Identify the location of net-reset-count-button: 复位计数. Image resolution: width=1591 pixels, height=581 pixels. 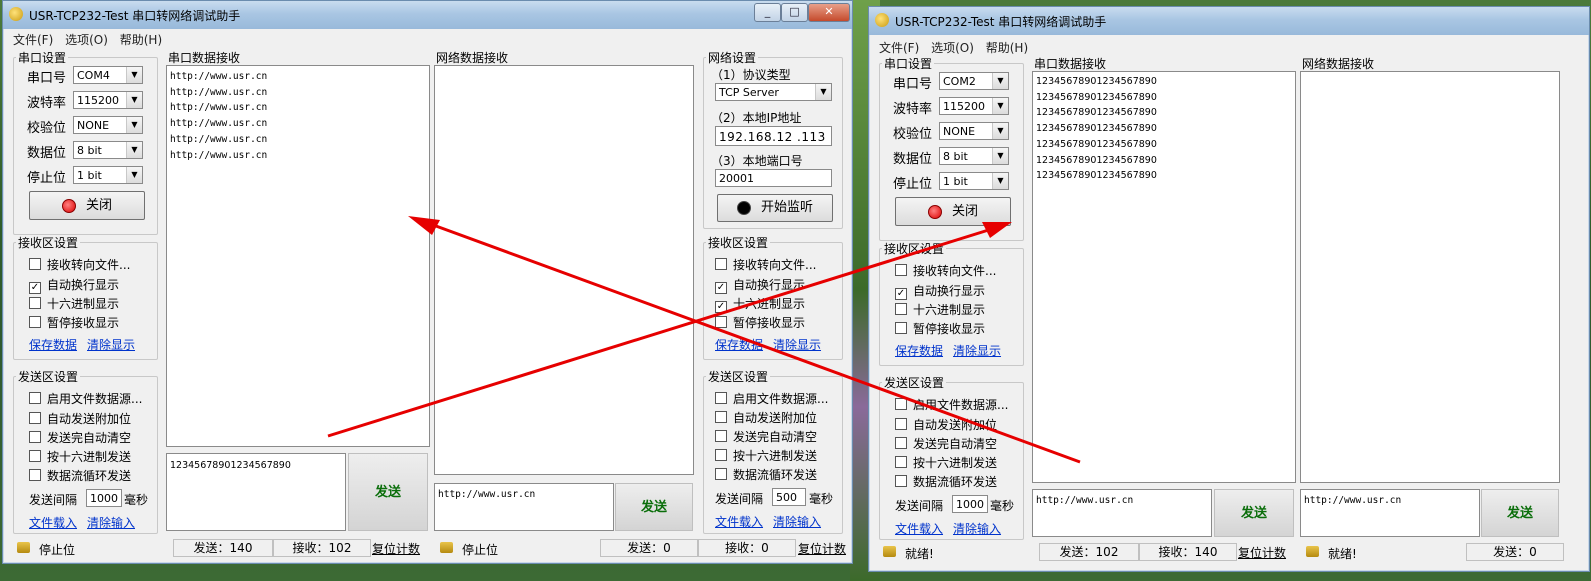
(822, 548).